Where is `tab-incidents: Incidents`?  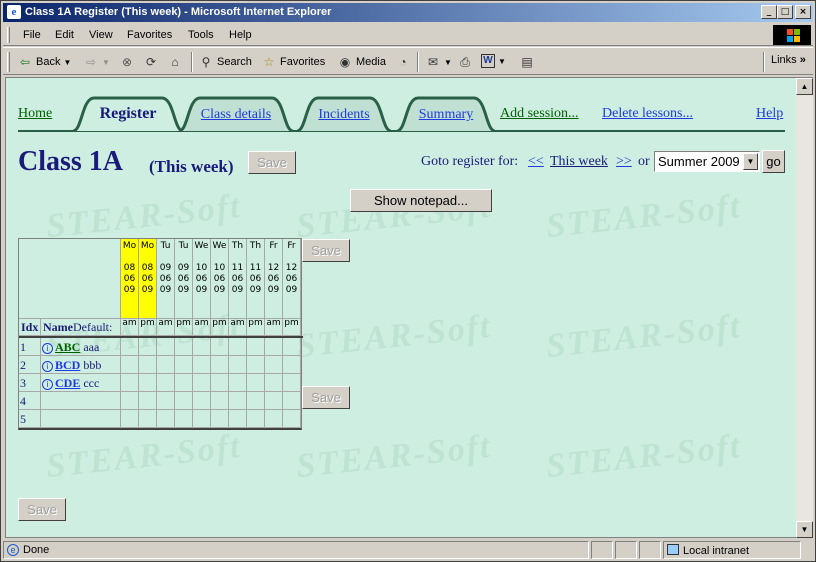 tab-incidents: Incidents is located at coordinates (344, 114).